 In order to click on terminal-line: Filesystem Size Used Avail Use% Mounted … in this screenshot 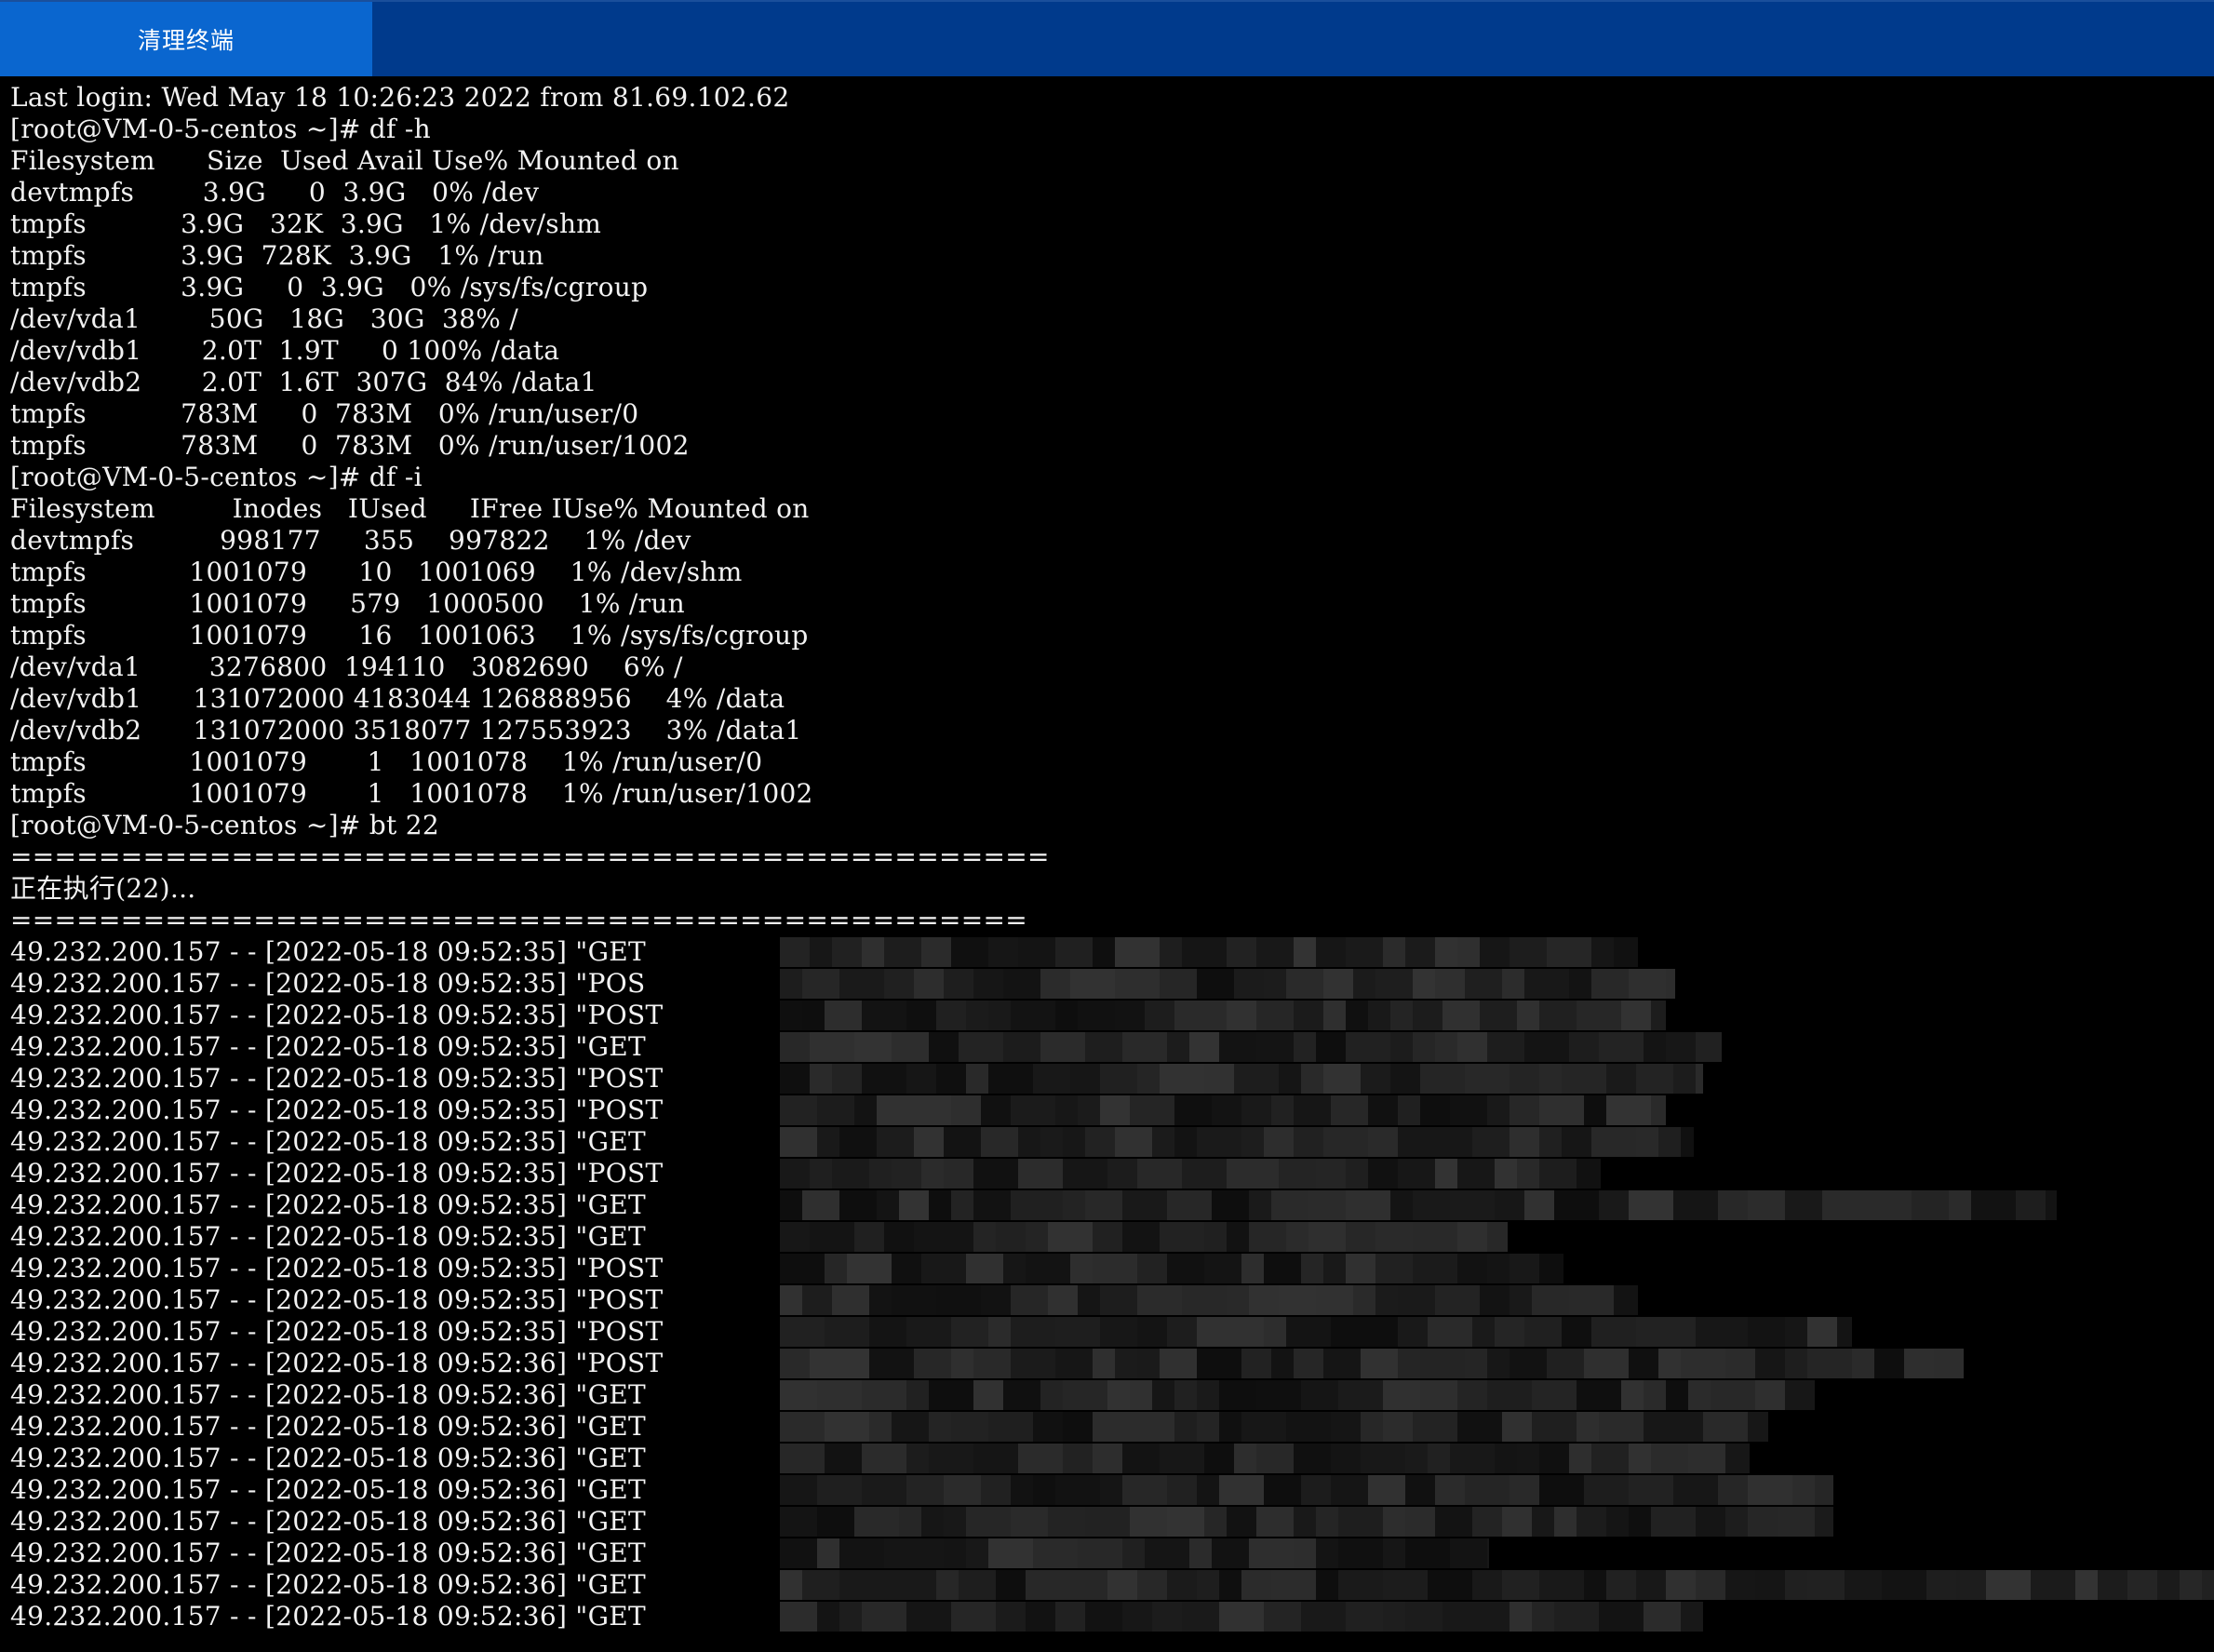, I will do `click(345, 161)`.